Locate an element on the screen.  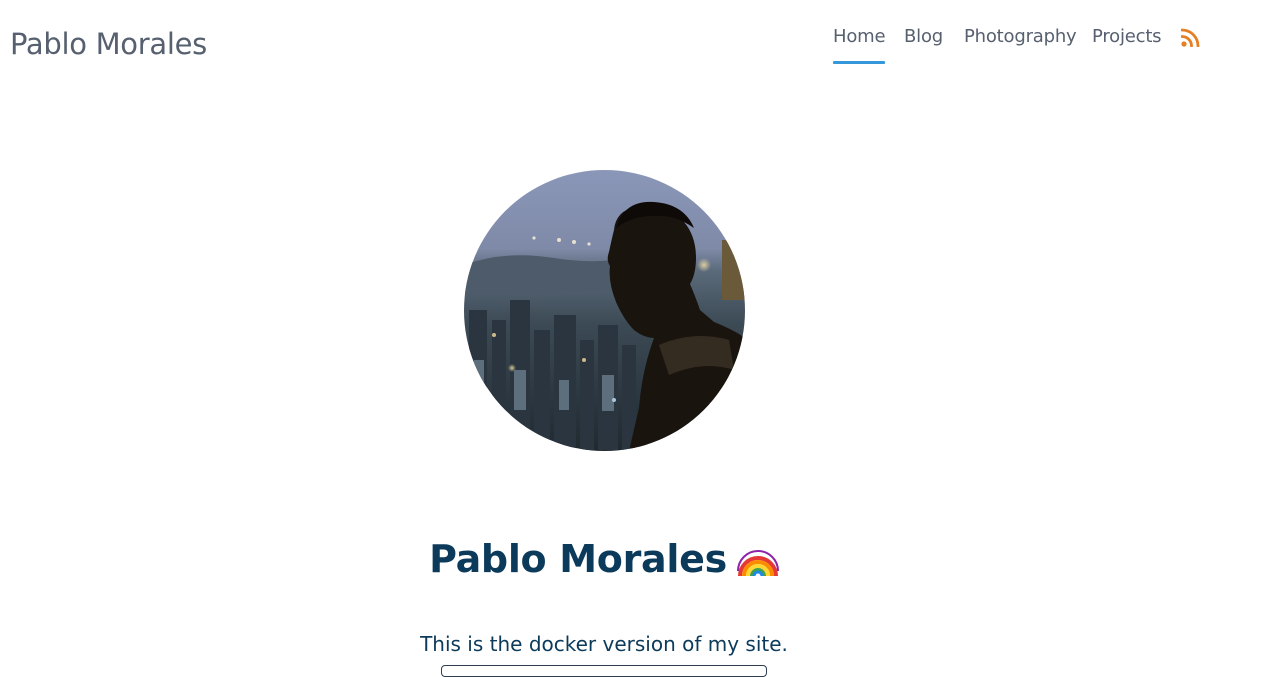
nav-home: Home is located at coordinates (859, 45).